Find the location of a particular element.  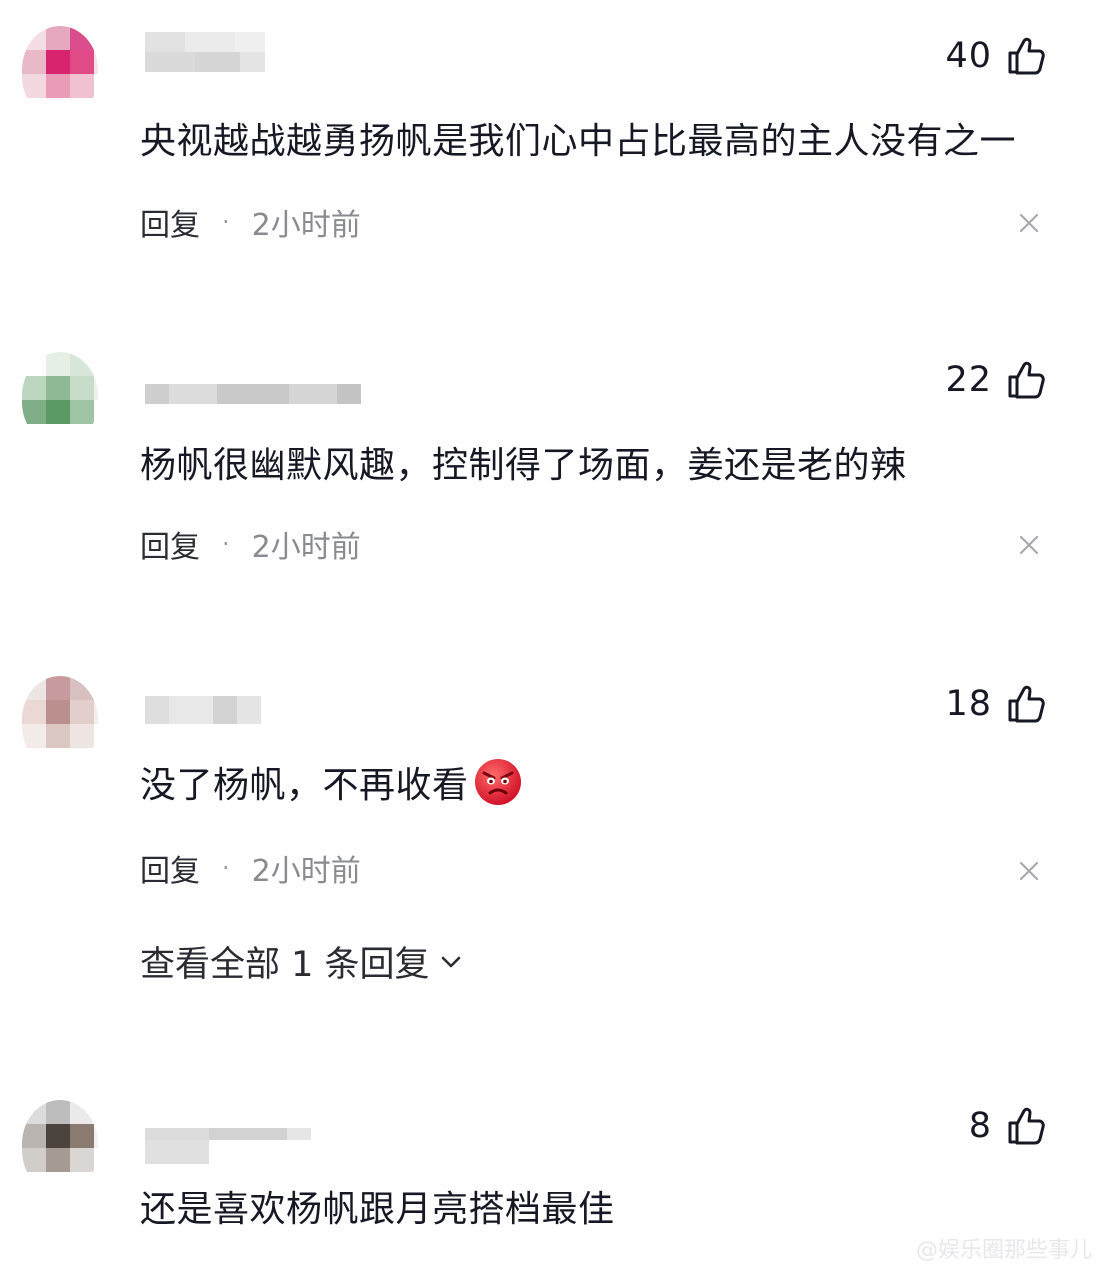

like-button: 22 is located at coordinates (995, 380).